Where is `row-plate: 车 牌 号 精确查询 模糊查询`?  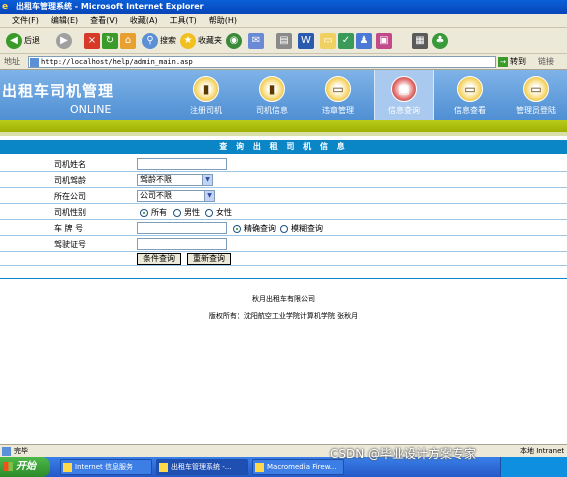
row-plate: 车 牌 号 精确查询 模糊查询 is located at coordinates (283, 228).